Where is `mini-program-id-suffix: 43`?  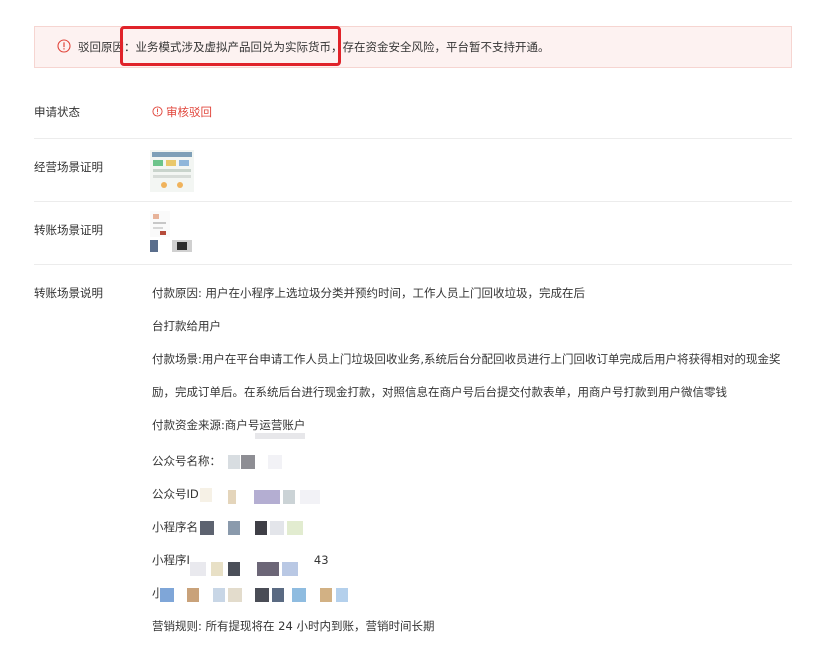
mini-program-id-suffix: 43 is located at coordinates (321, 560).